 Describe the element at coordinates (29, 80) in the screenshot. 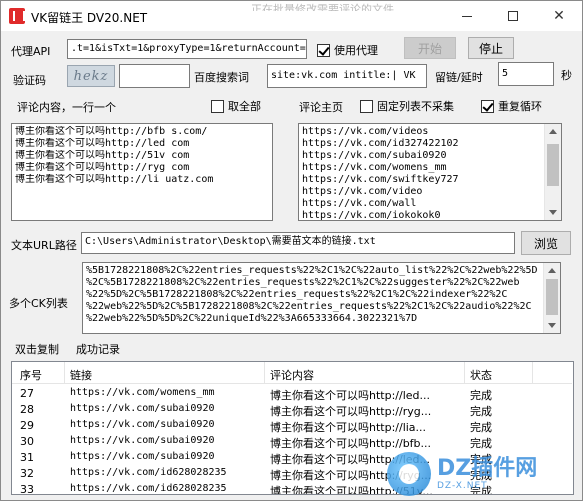

I see `captcha-label: 验证码` at that location.